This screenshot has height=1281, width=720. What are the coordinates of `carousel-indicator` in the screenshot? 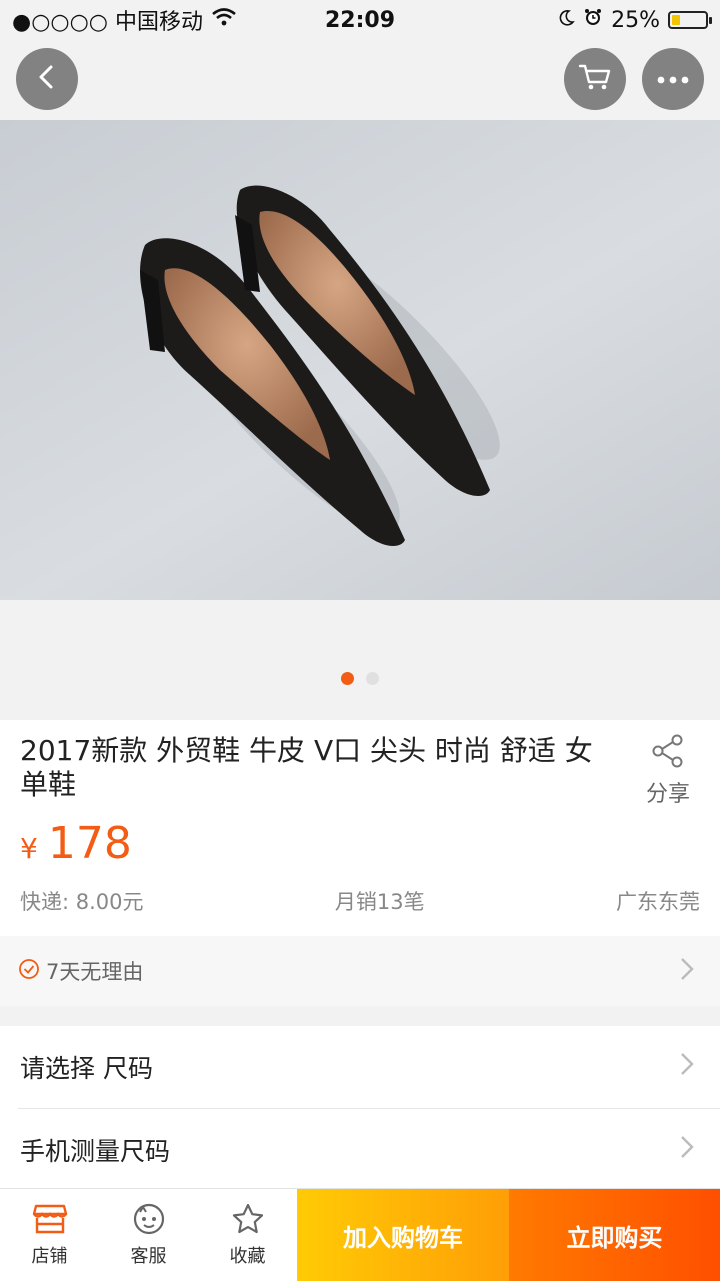 It's located at (360, 678).